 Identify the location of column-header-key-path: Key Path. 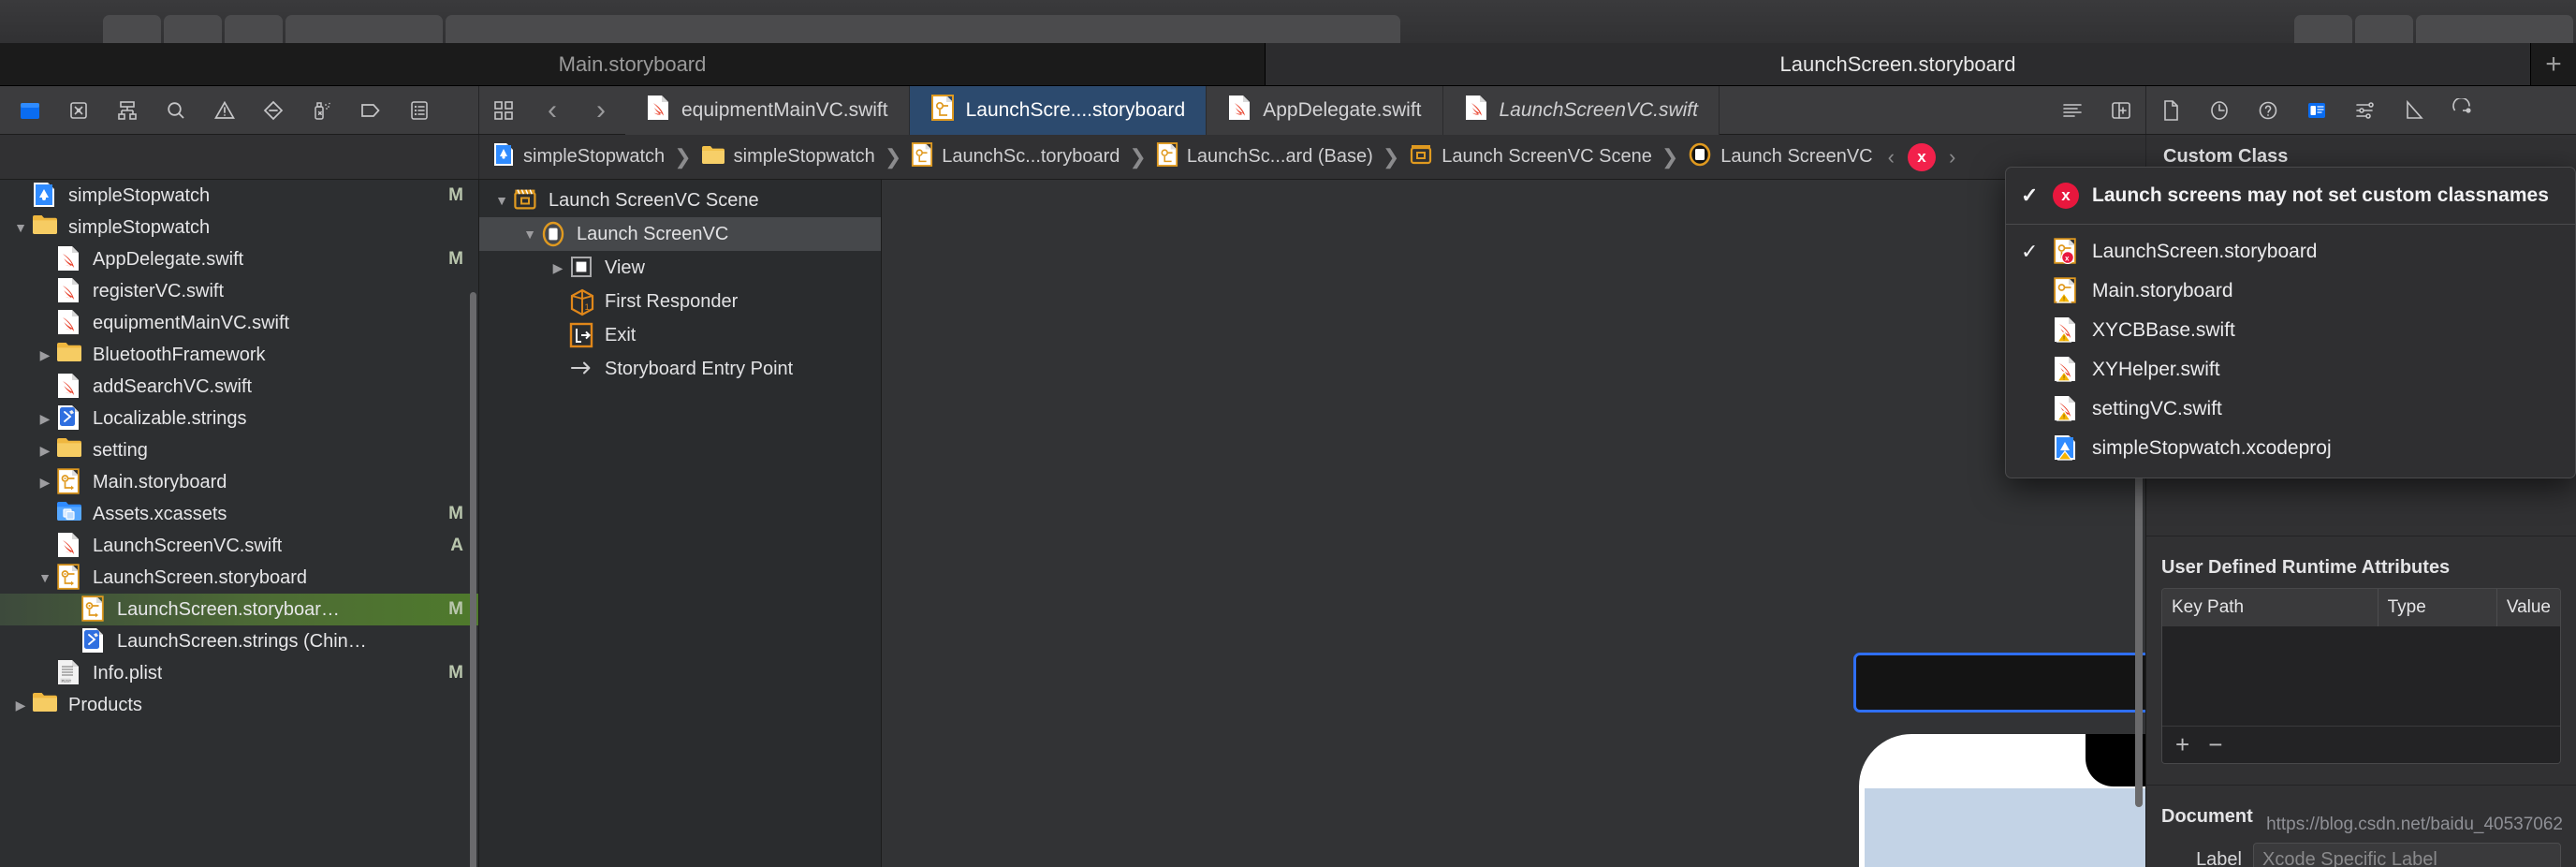
(2270, 607).